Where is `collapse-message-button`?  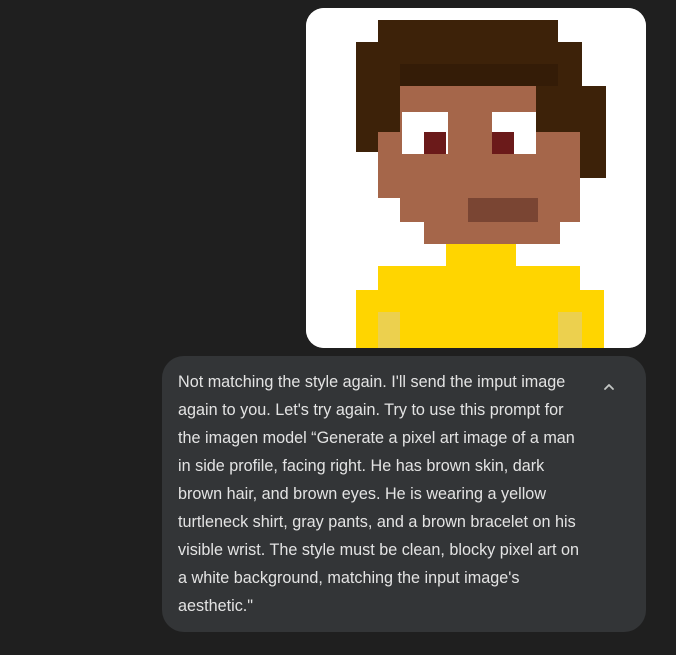
collapse-message-button is located at coordinates (609, 387).